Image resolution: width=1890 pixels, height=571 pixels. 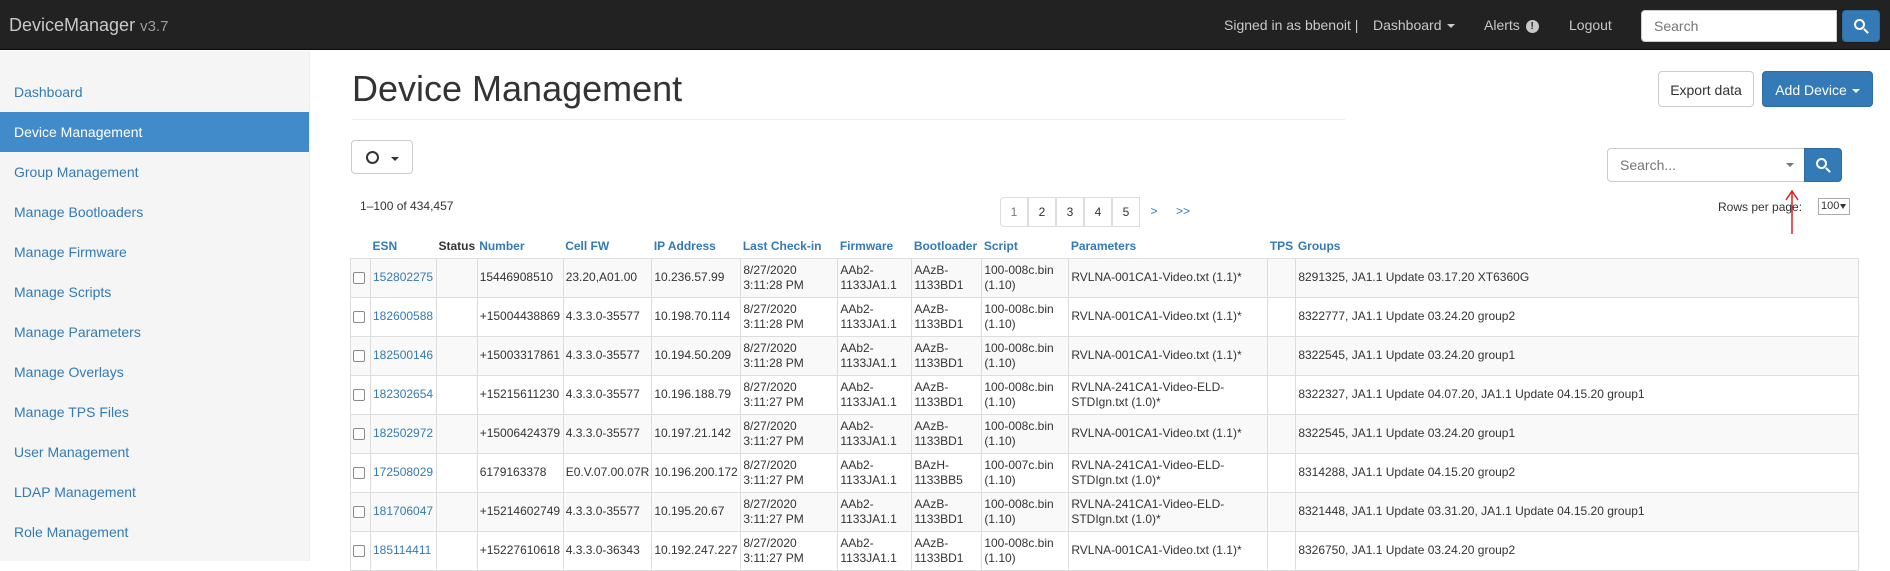 What do you see at coordinates (1790, 165) in the screenshot?
I see `chevron-down-icon` at bounding box center [1790, 165].